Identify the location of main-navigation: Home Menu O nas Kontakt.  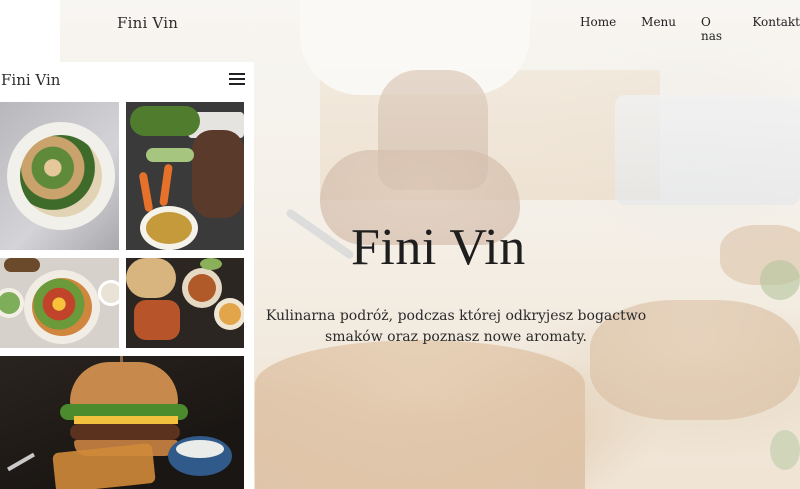
(690, 29).